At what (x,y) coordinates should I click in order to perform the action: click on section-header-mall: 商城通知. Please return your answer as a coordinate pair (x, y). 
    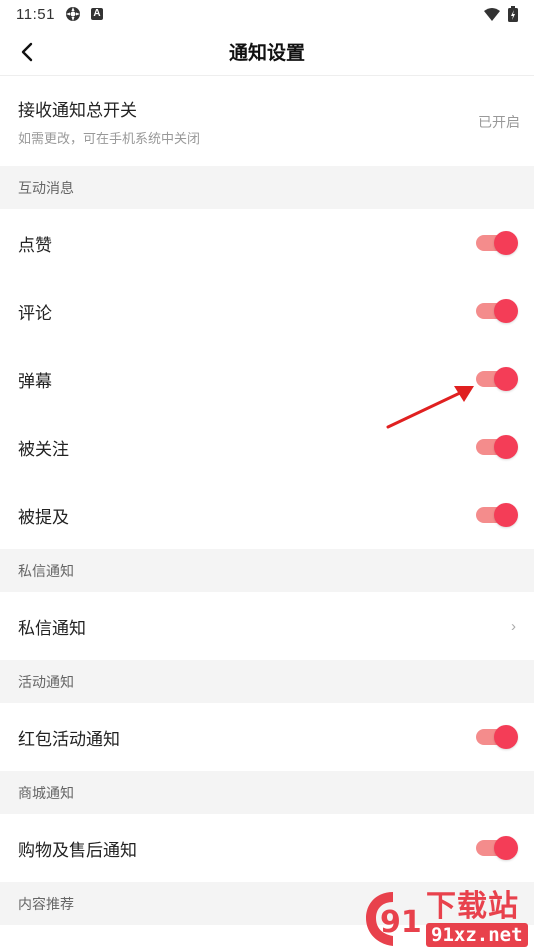
    Looking at the image, I should click on (267, 792).